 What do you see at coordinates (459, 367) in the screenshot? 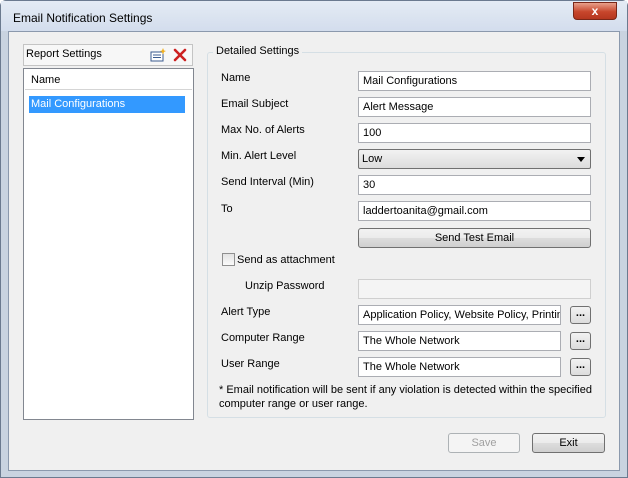
I see `user-range-field: The Whole Network` at bounding box center [459, 367].